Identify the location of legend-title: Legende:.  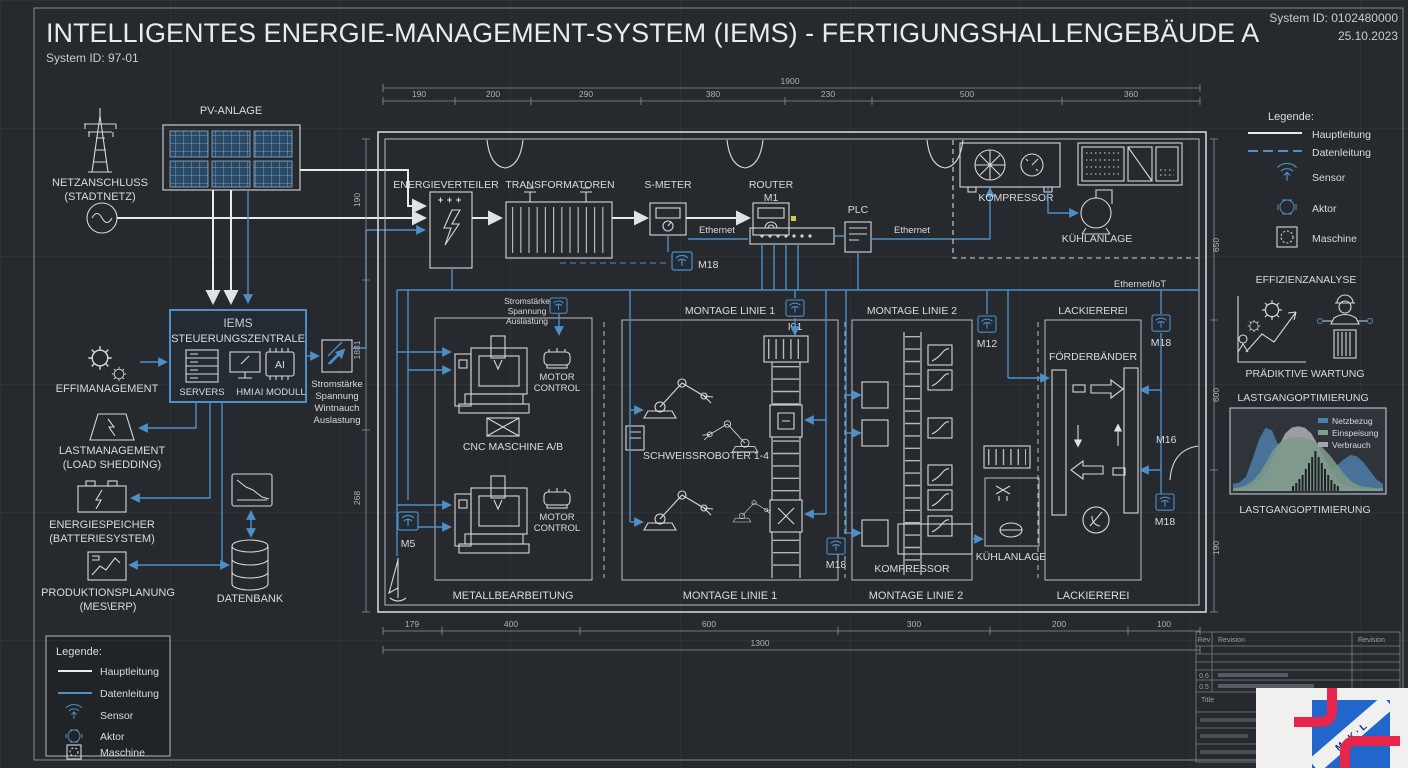
(79, 652).